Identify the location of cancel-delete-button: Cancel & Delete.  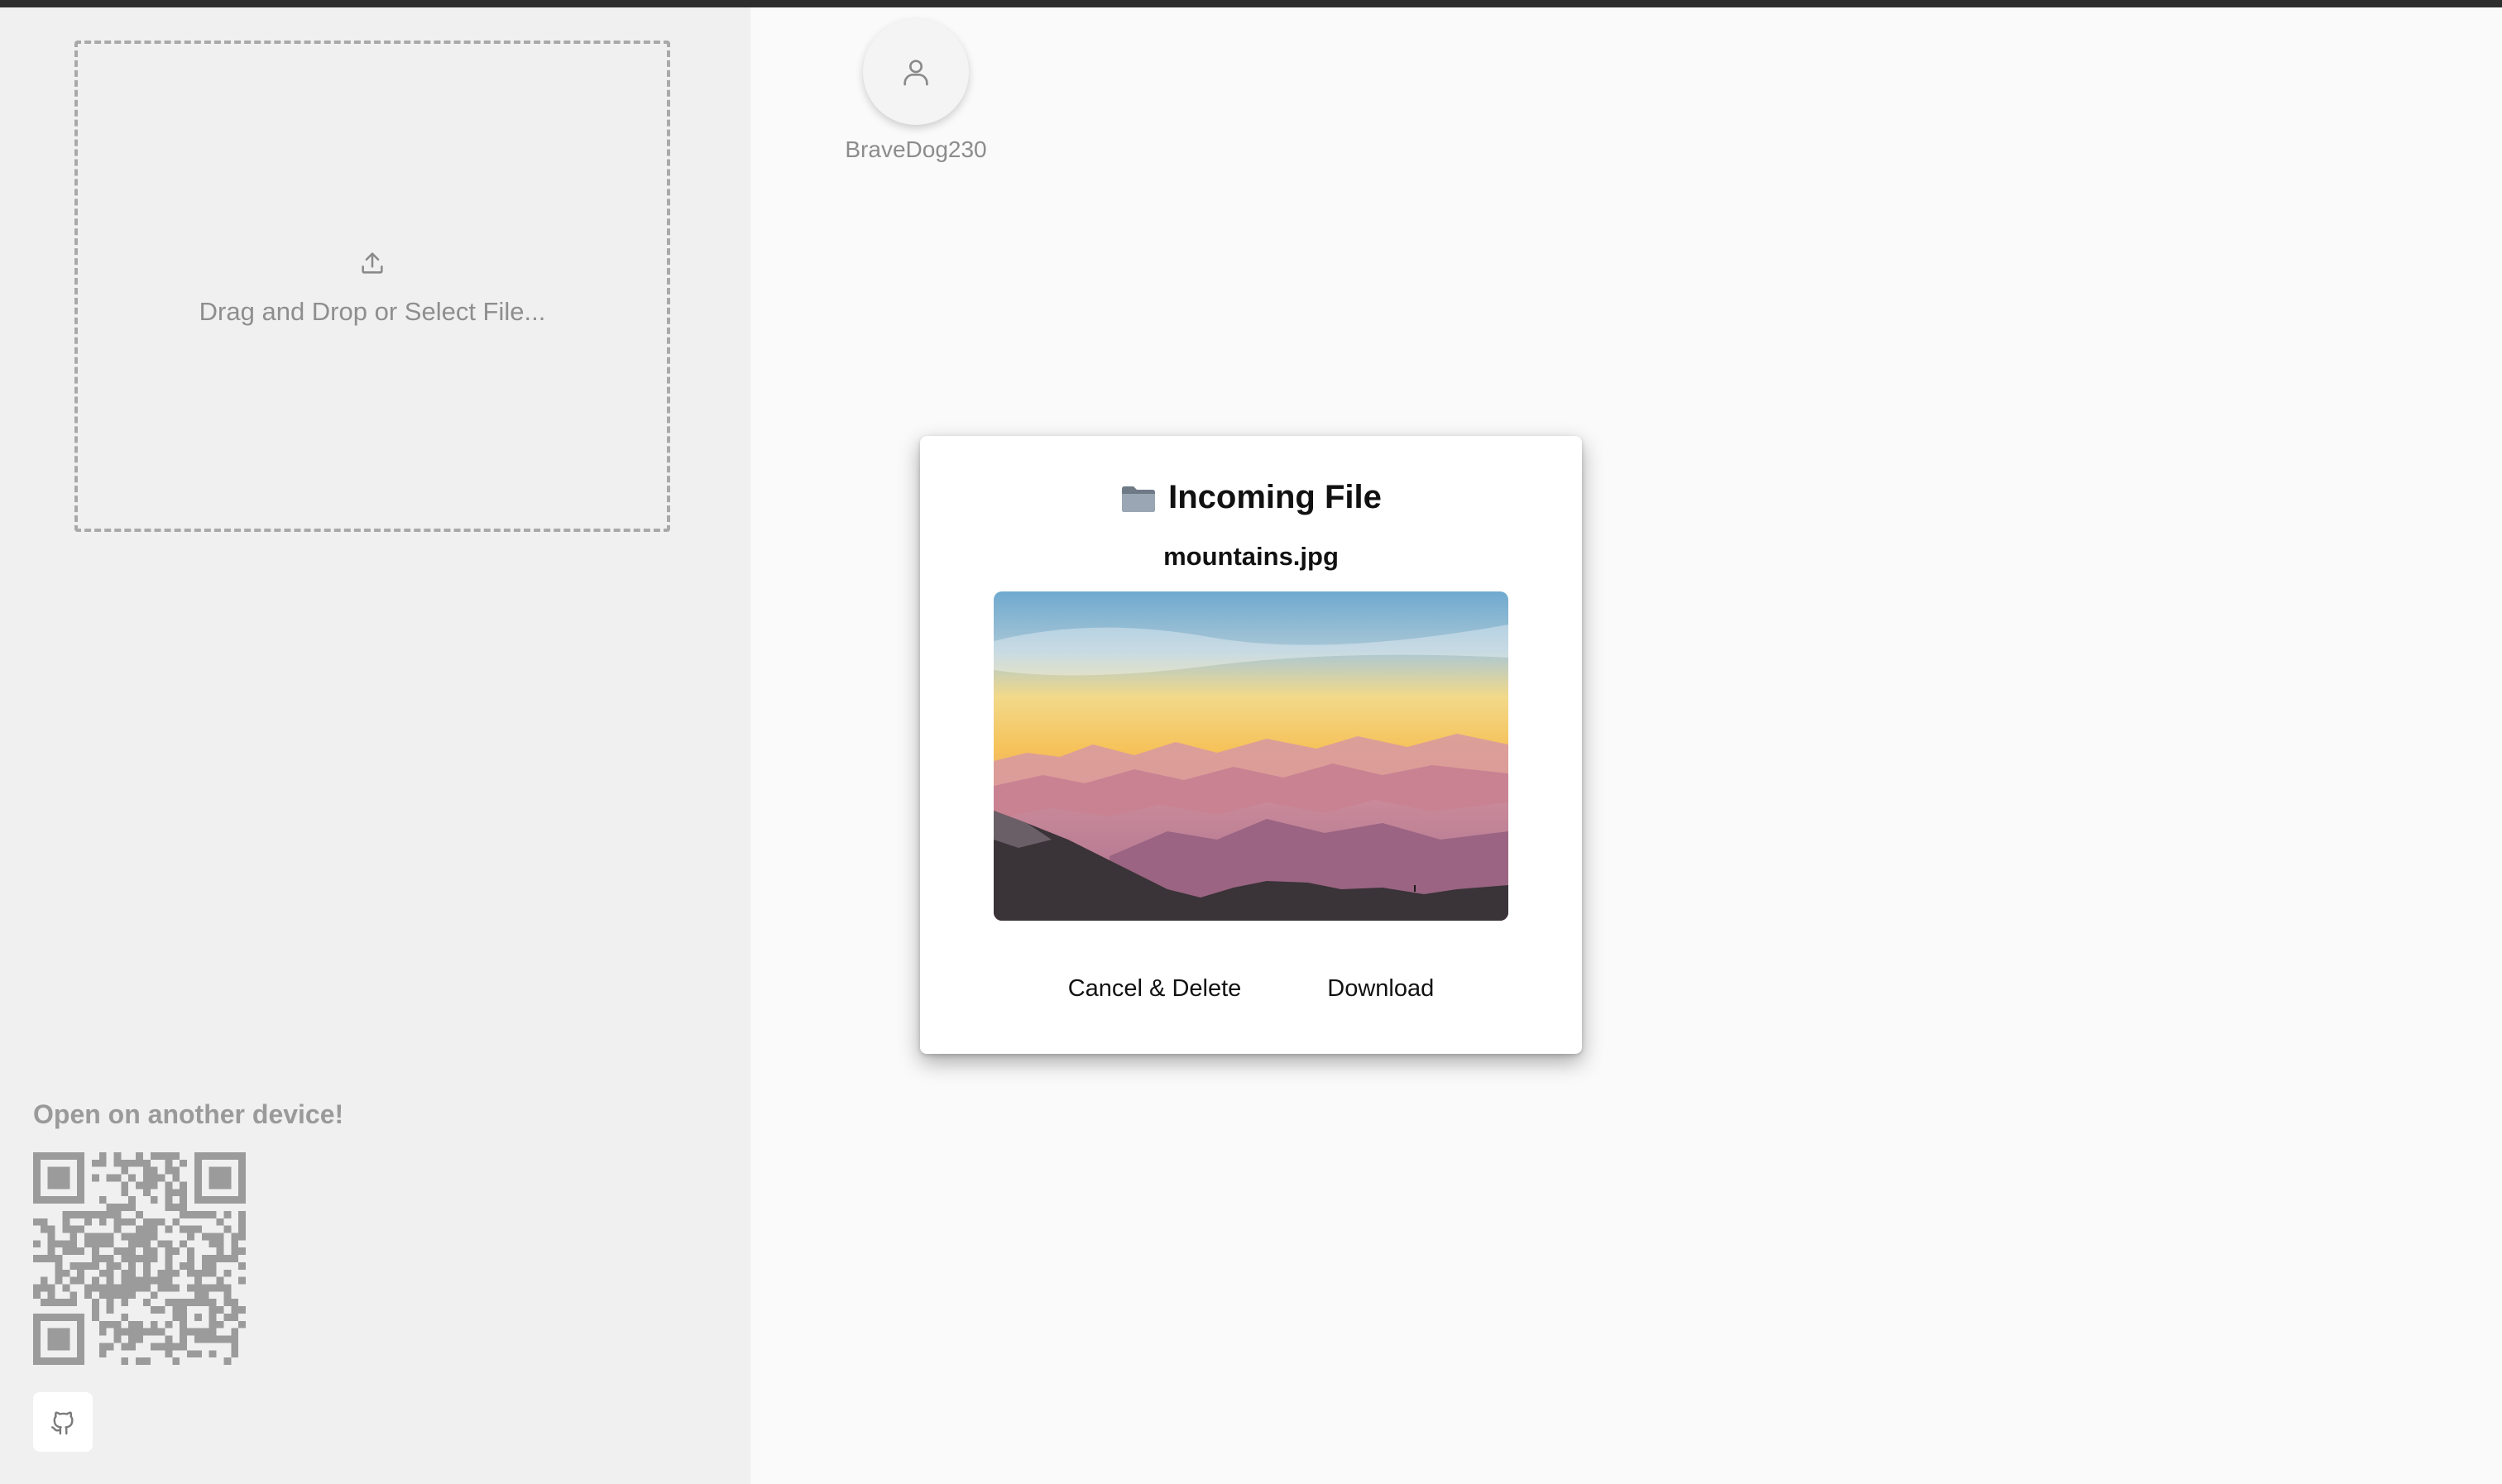
(1155, 988).